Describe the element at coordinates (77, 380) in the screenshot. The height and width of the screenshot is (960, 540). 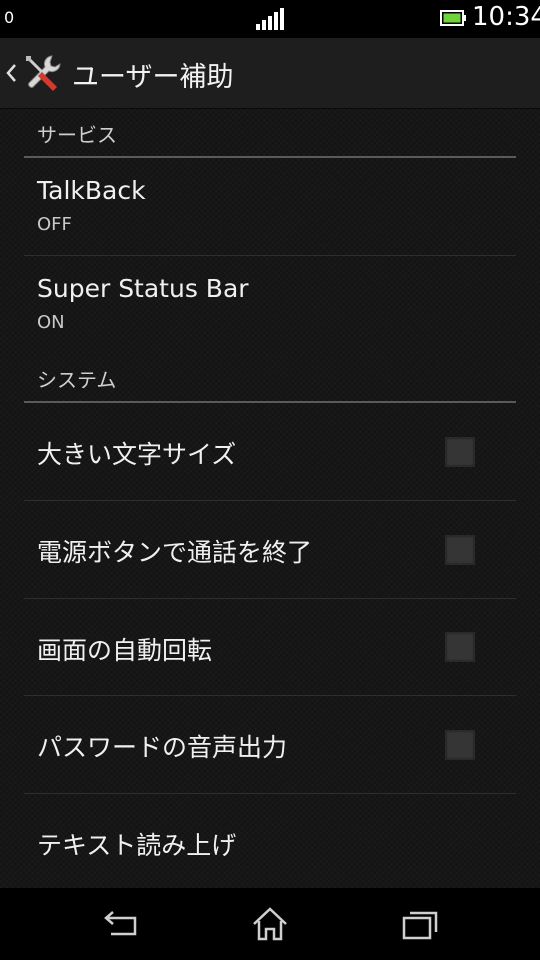
I see `section-header-label: システム` at that location.